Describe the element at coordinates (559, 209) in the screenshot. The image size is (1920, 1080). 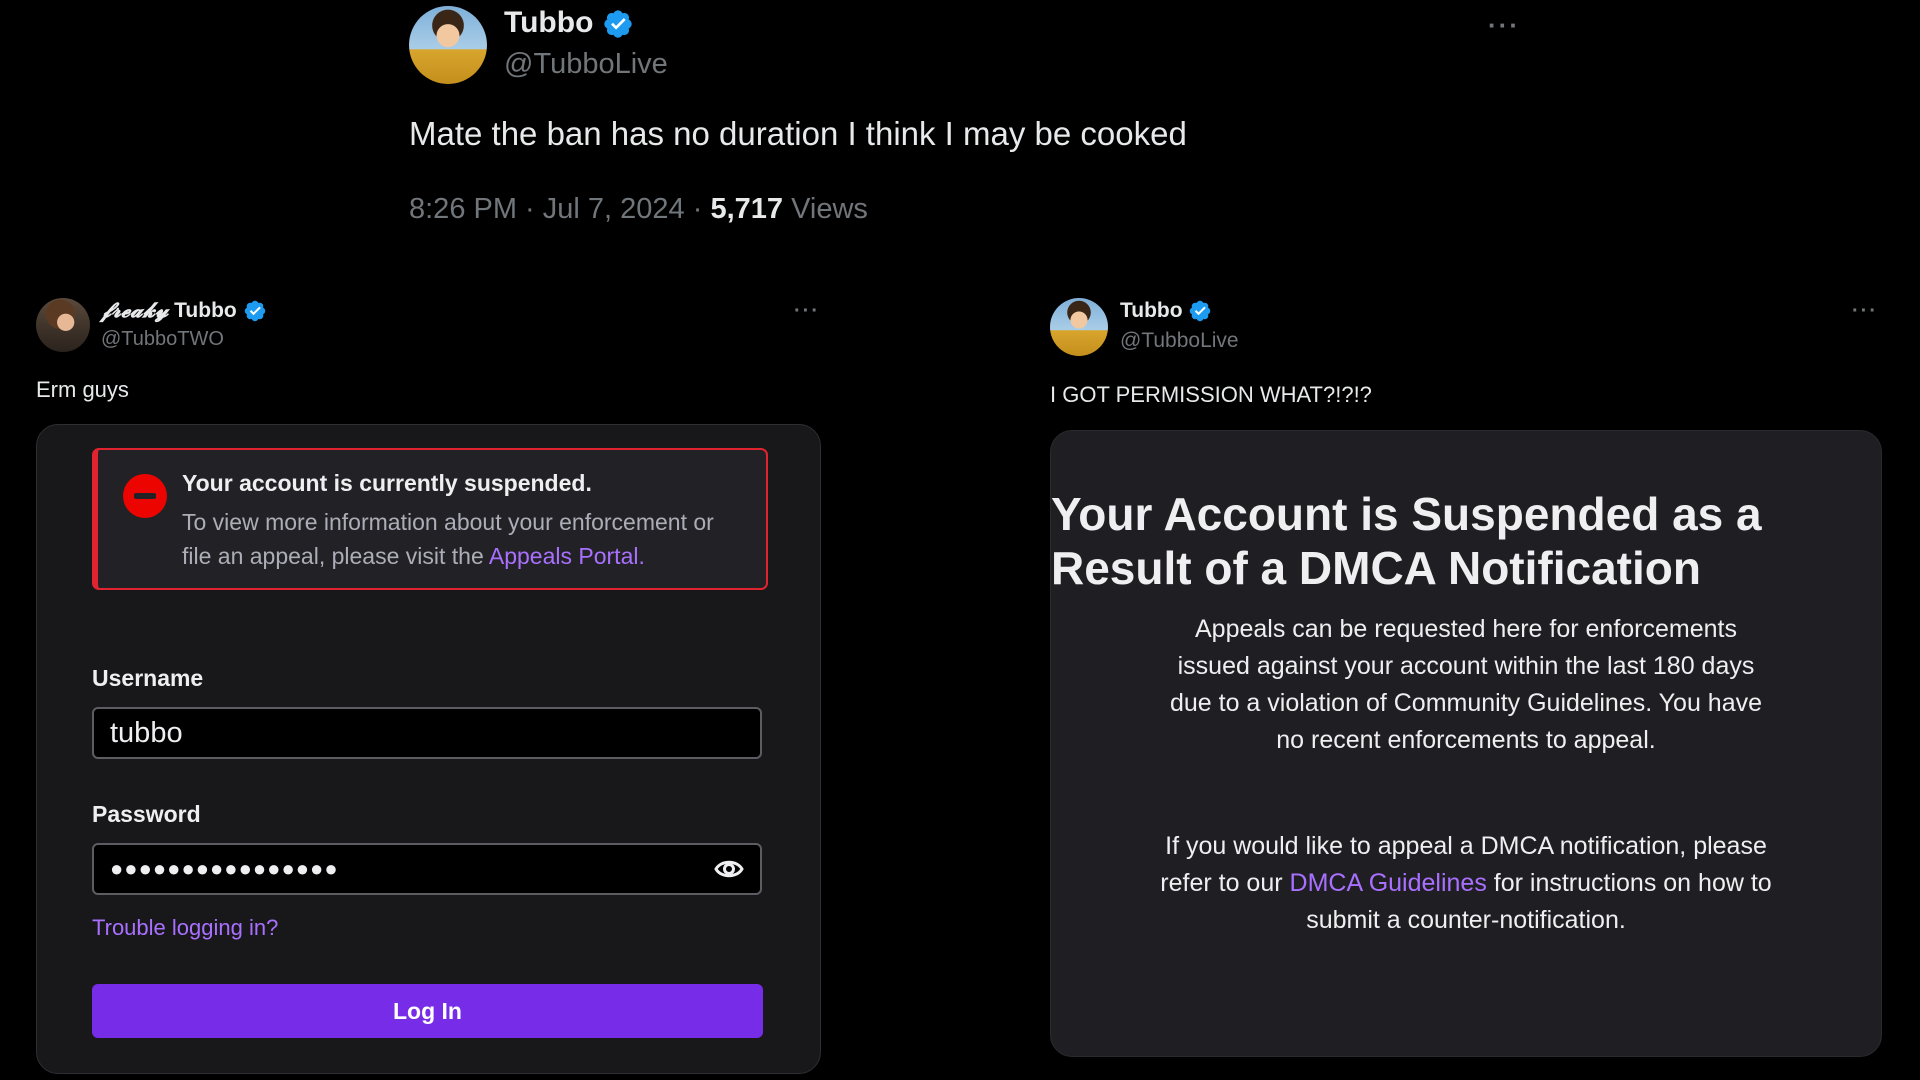
I see `tweet-time: 8:26 PM · Jul 7, 2024 ·` at that location.